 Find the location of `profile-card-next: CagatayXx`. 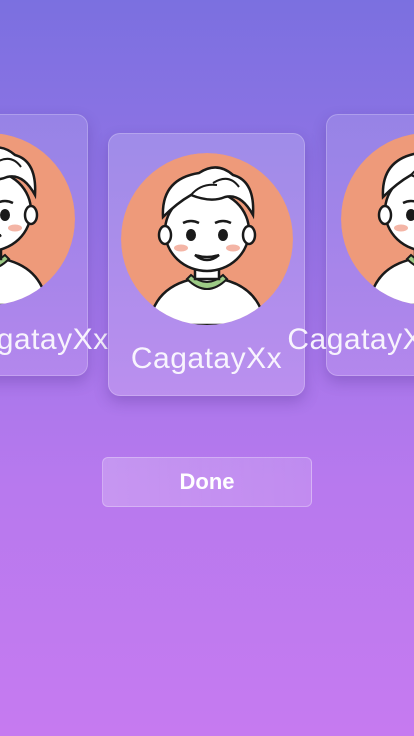

profile-card-next: CagatayXx is located at coordinates (350, 245).